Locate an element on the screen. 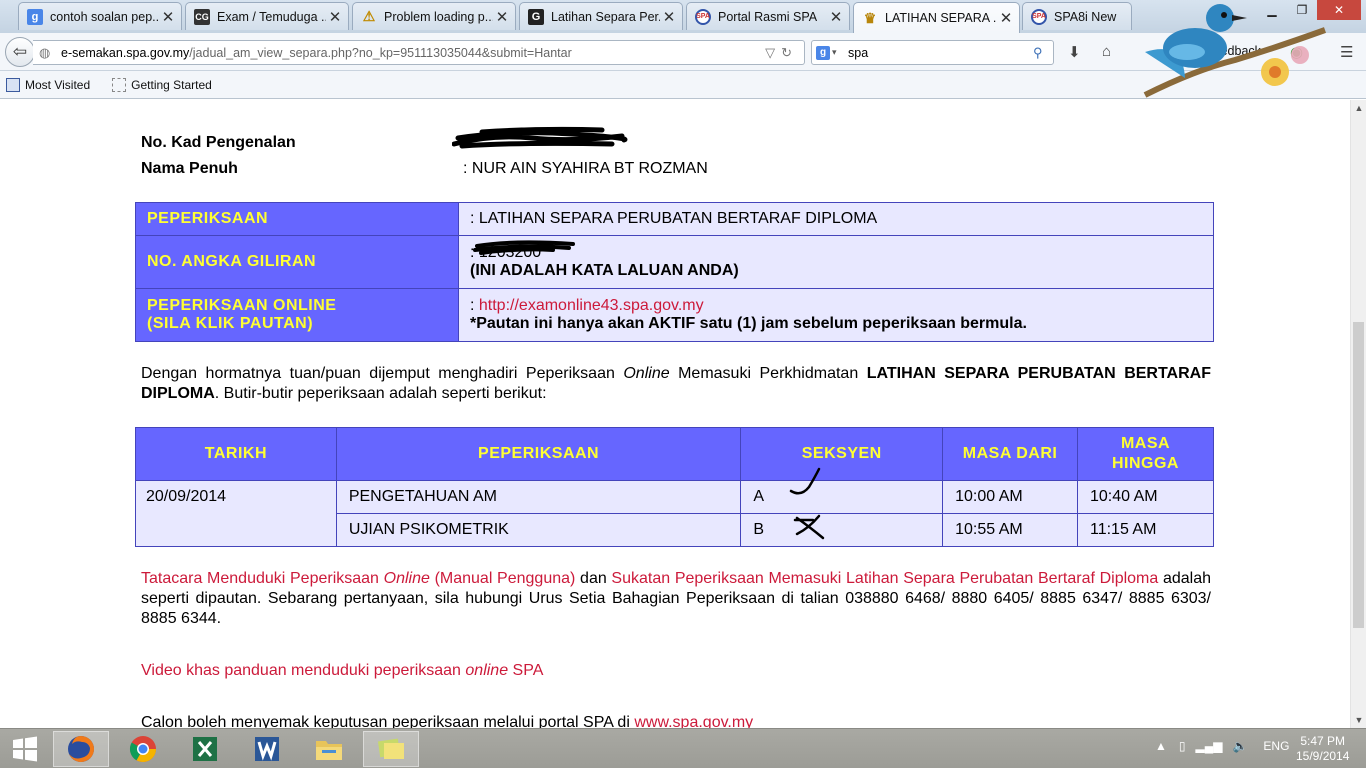  manual-link-text: Tatacara Menduduki Peperiksaan is located at coordinates (262, 578).